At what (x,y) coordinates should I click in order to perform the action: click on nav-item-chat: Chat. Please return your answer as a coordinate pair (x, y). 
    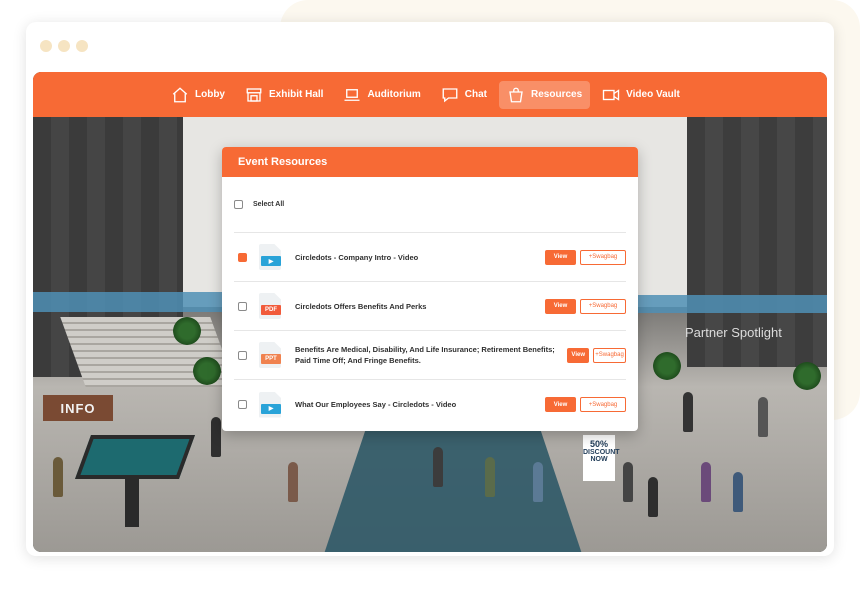
    Looking at the image, I should click on (464, 95).